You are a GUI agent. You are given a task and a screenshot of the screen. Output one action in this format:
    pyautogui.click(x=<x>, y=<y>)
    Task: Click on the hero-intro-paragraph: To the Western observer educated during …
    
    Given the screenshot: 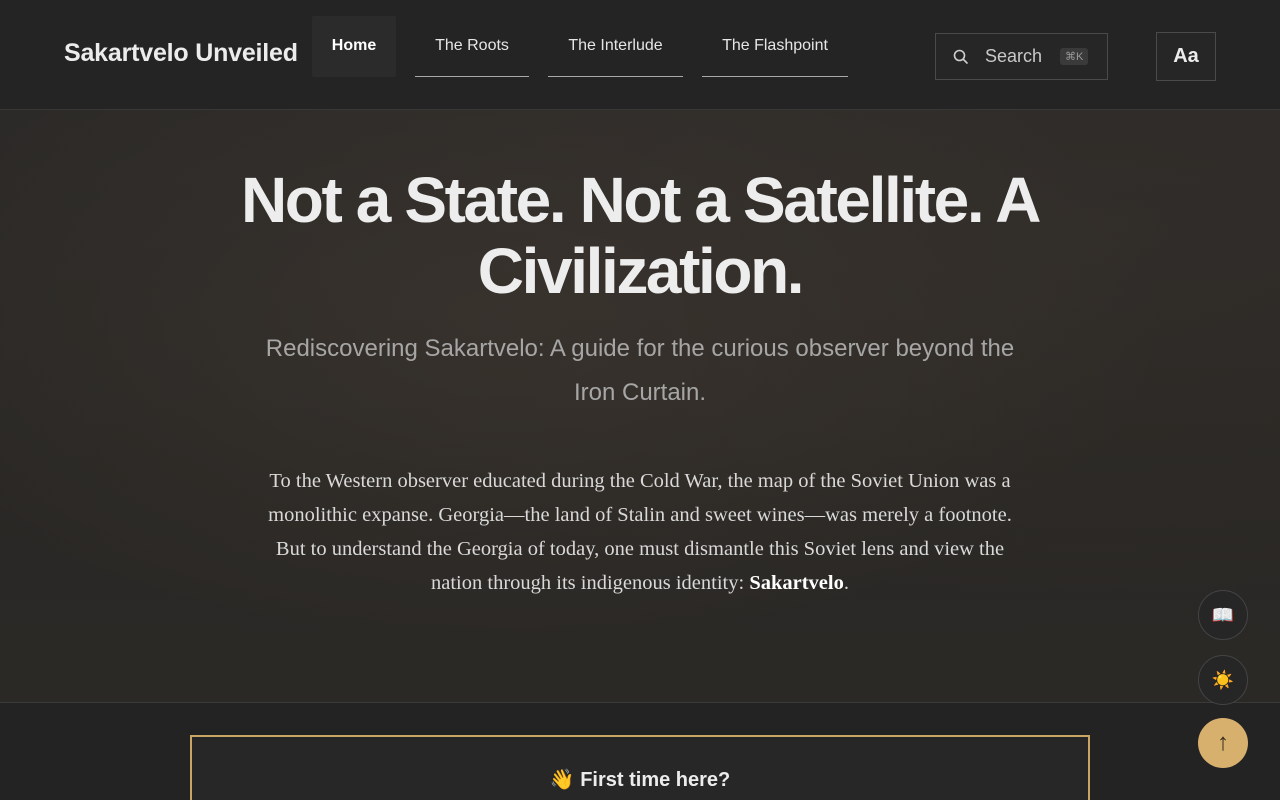 What is the action you would take?
    pyautogui.click(x=640, y=532)
    